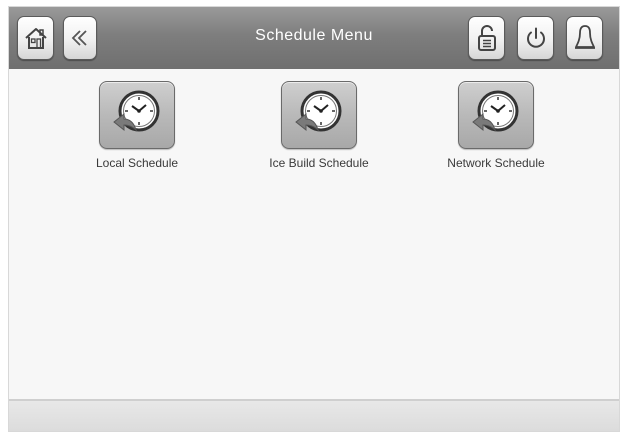 This screenshot has width=626, height=436. Describe the element at coordinates (319, 163) in the screenshot. I see `ice-build-schedule-label: Ice Build Schedule` at that location.